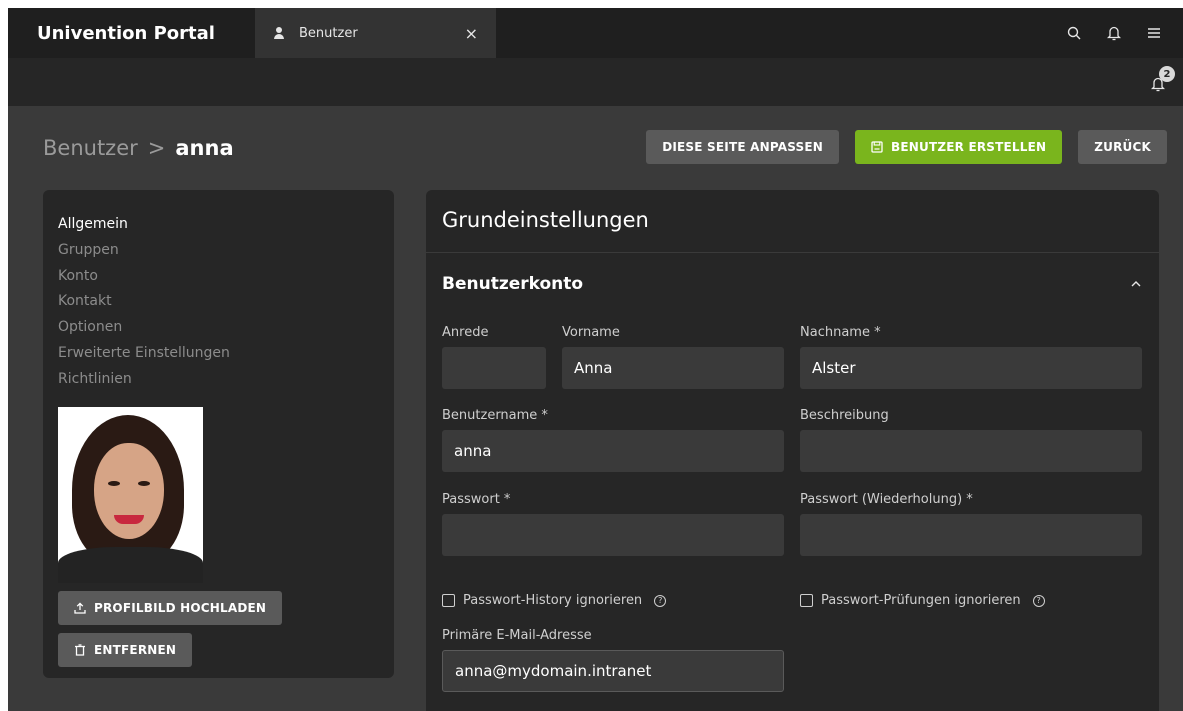 The width and height of the screenshot is (1183, 711). Describe the element at coordinates (886, 499) in the screenshot. I see `passwort-wiederholung-label: Passwort (Wiederholung) *` at that location.